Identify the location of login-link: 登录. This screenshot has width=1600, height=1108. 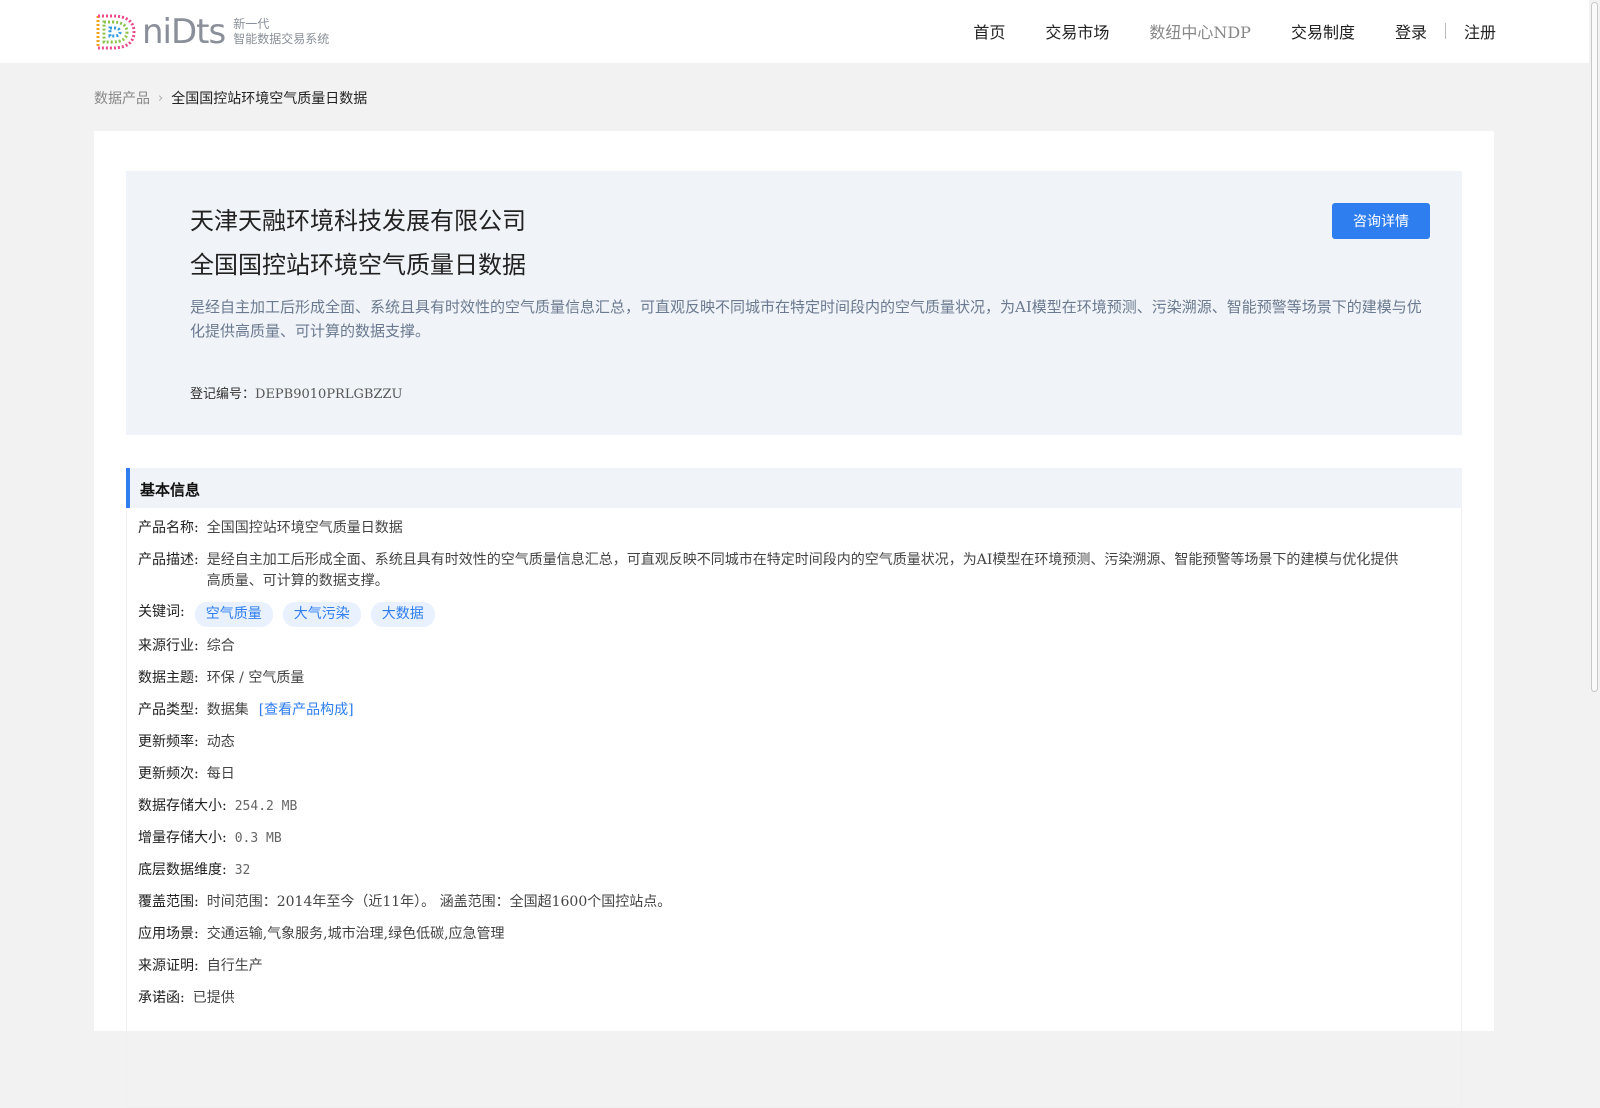
(1411, 31).